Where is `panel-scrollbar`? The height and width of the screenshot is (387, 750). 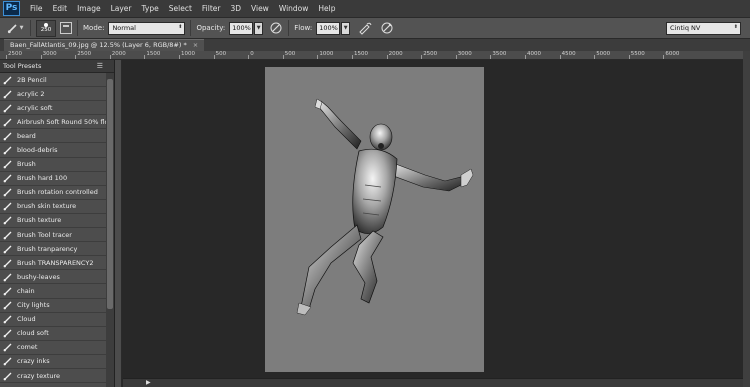 panel-scrollbar is located at coordinates (110, 230).